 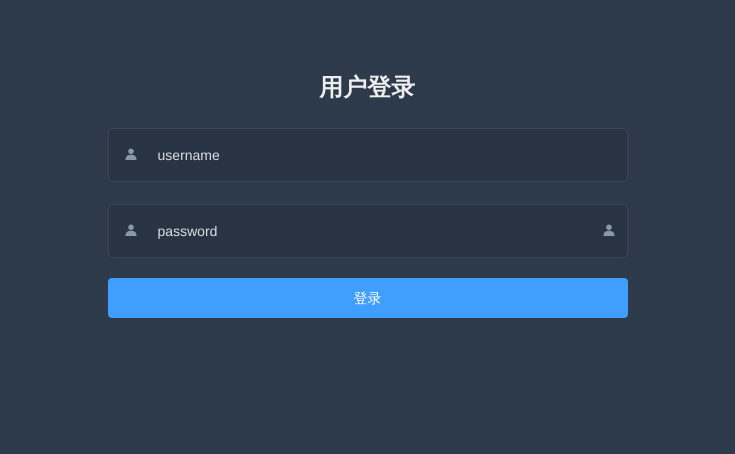 What do you see at coordinates (368, 155) in the screenshot?
I see `input-field: username` at bounding box center [368, 155].